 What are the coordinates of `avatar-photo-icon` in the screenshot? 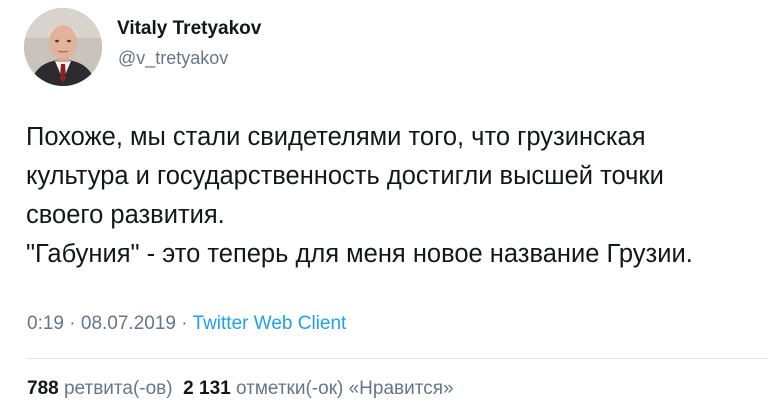 It's located at (63, 47).